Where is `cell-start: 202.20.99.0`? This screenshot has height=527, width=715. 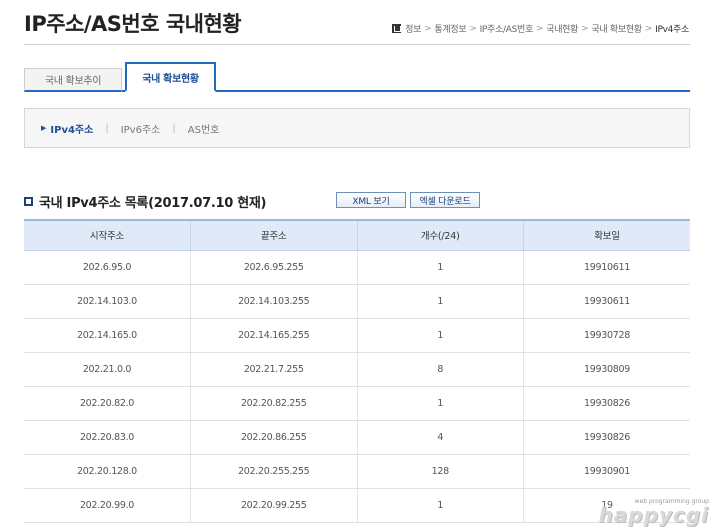 cell-start: 202.20.99.0 is located at coordinates (107, 505).